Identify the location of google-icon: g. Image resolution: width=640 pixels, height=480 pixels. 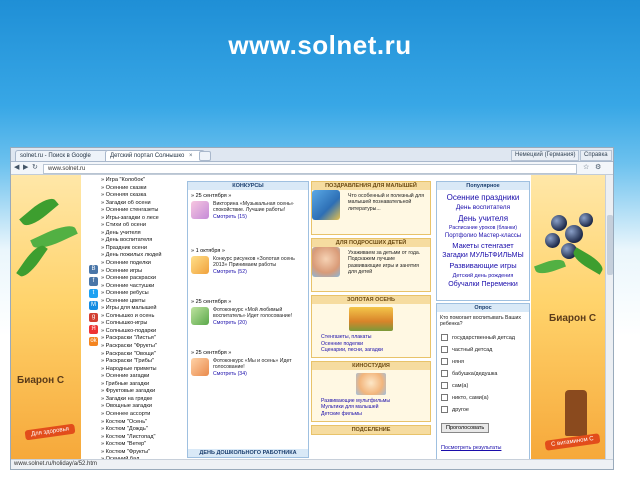
(93, 317).